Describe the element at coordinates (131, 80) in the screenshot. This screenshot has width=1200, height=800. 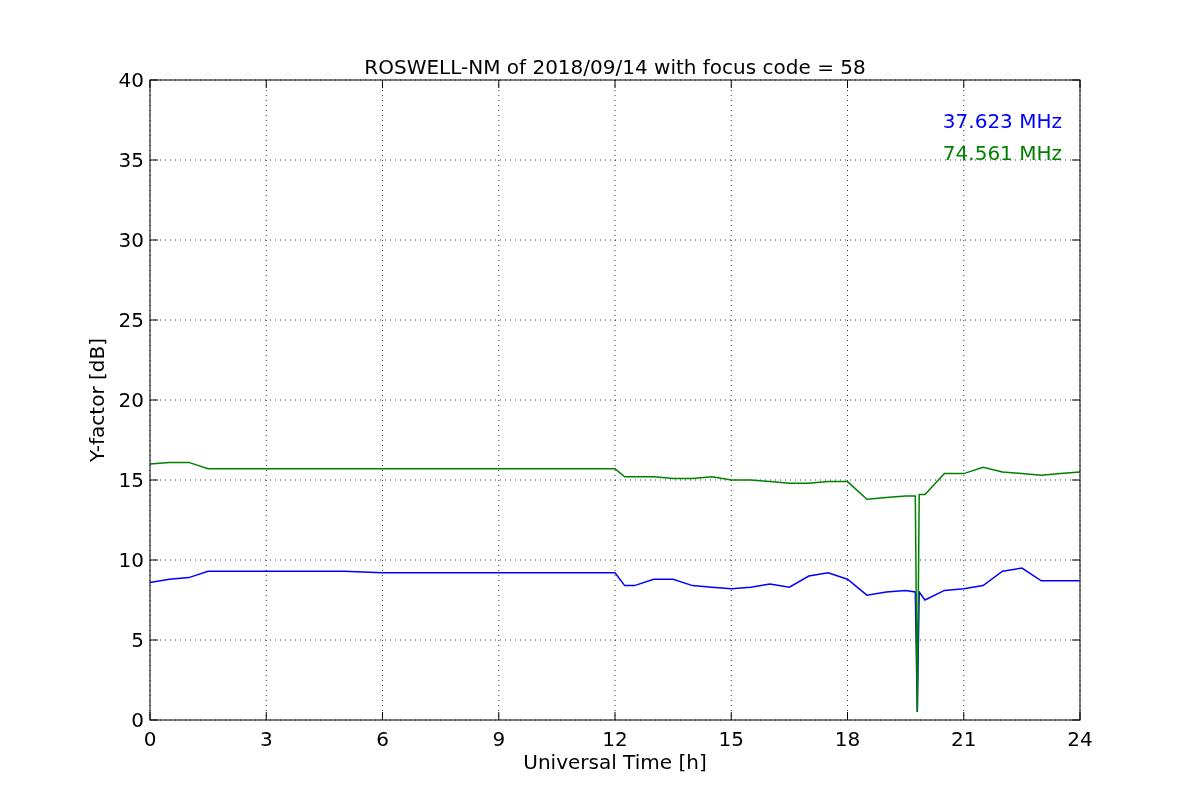
I see `tick-label: 40` at that location.